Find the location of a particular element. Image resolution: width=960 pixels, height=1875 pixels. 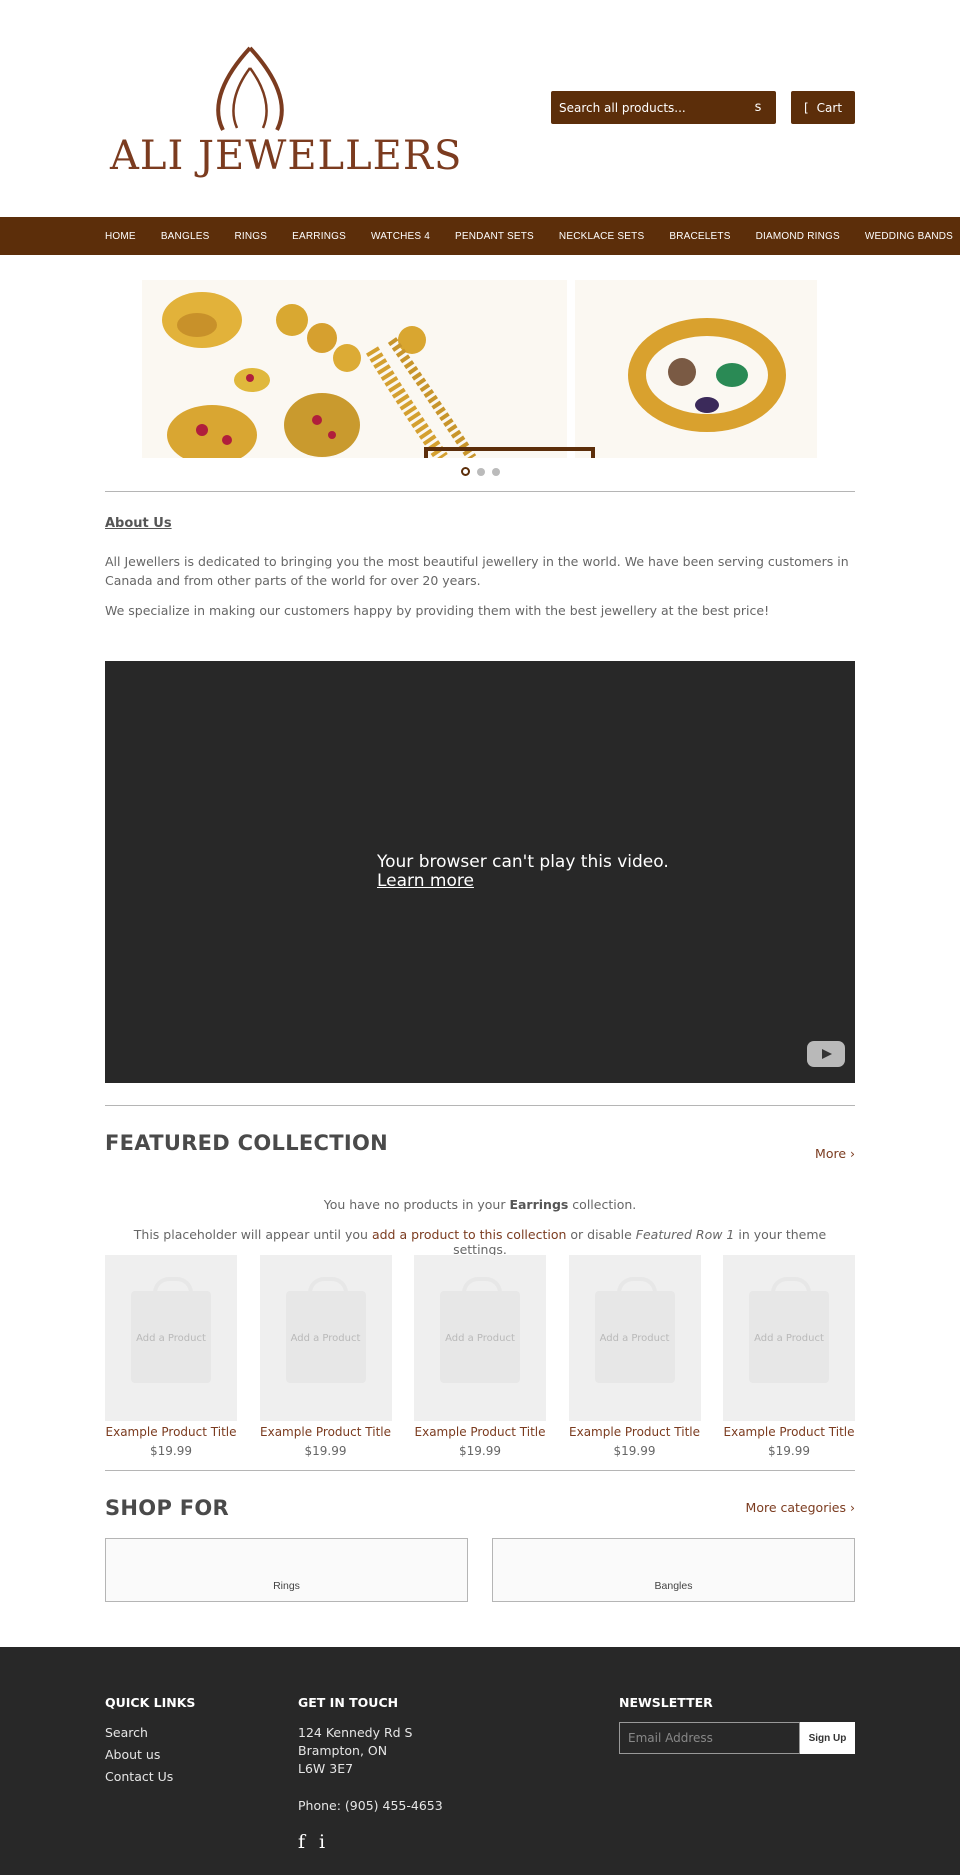

nav-item-bracelets: BRACELETS is located at coordinates (699, 236).